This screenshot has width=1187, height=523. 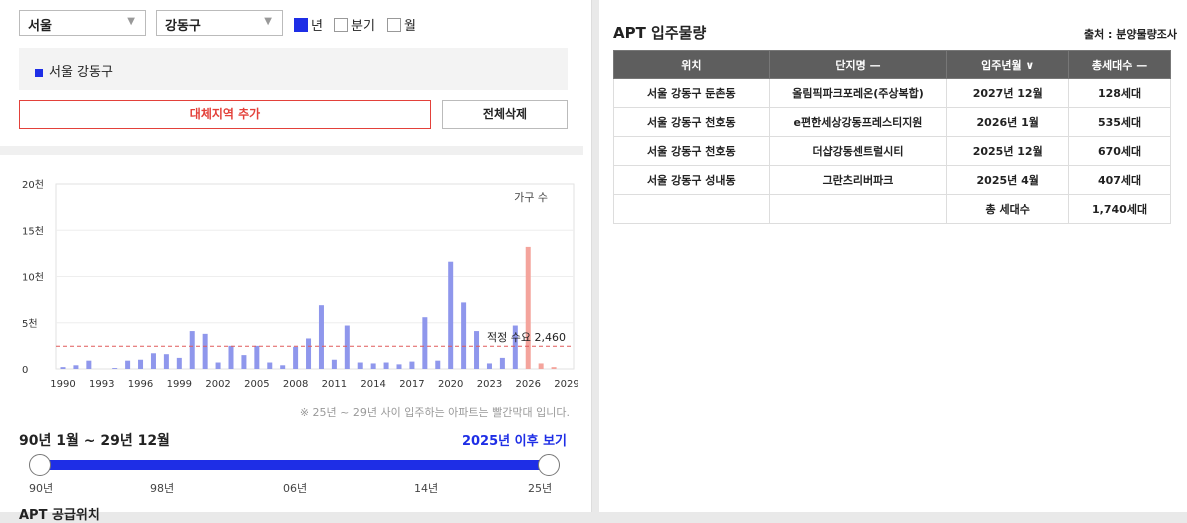 I want to click on cell-move-in: 2026년 1월, so click(x=1008, y=122).